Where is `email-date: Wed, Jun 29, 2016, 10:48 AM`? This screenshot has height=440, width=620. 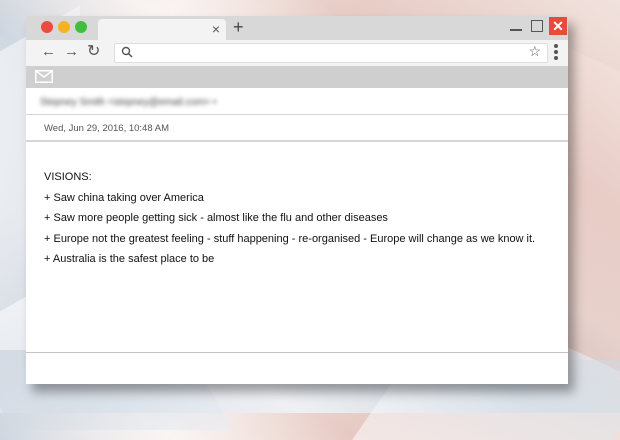
email-date: Wed, Jun 29, 2016, 10:48 AM is located at coordinates (106, 128).